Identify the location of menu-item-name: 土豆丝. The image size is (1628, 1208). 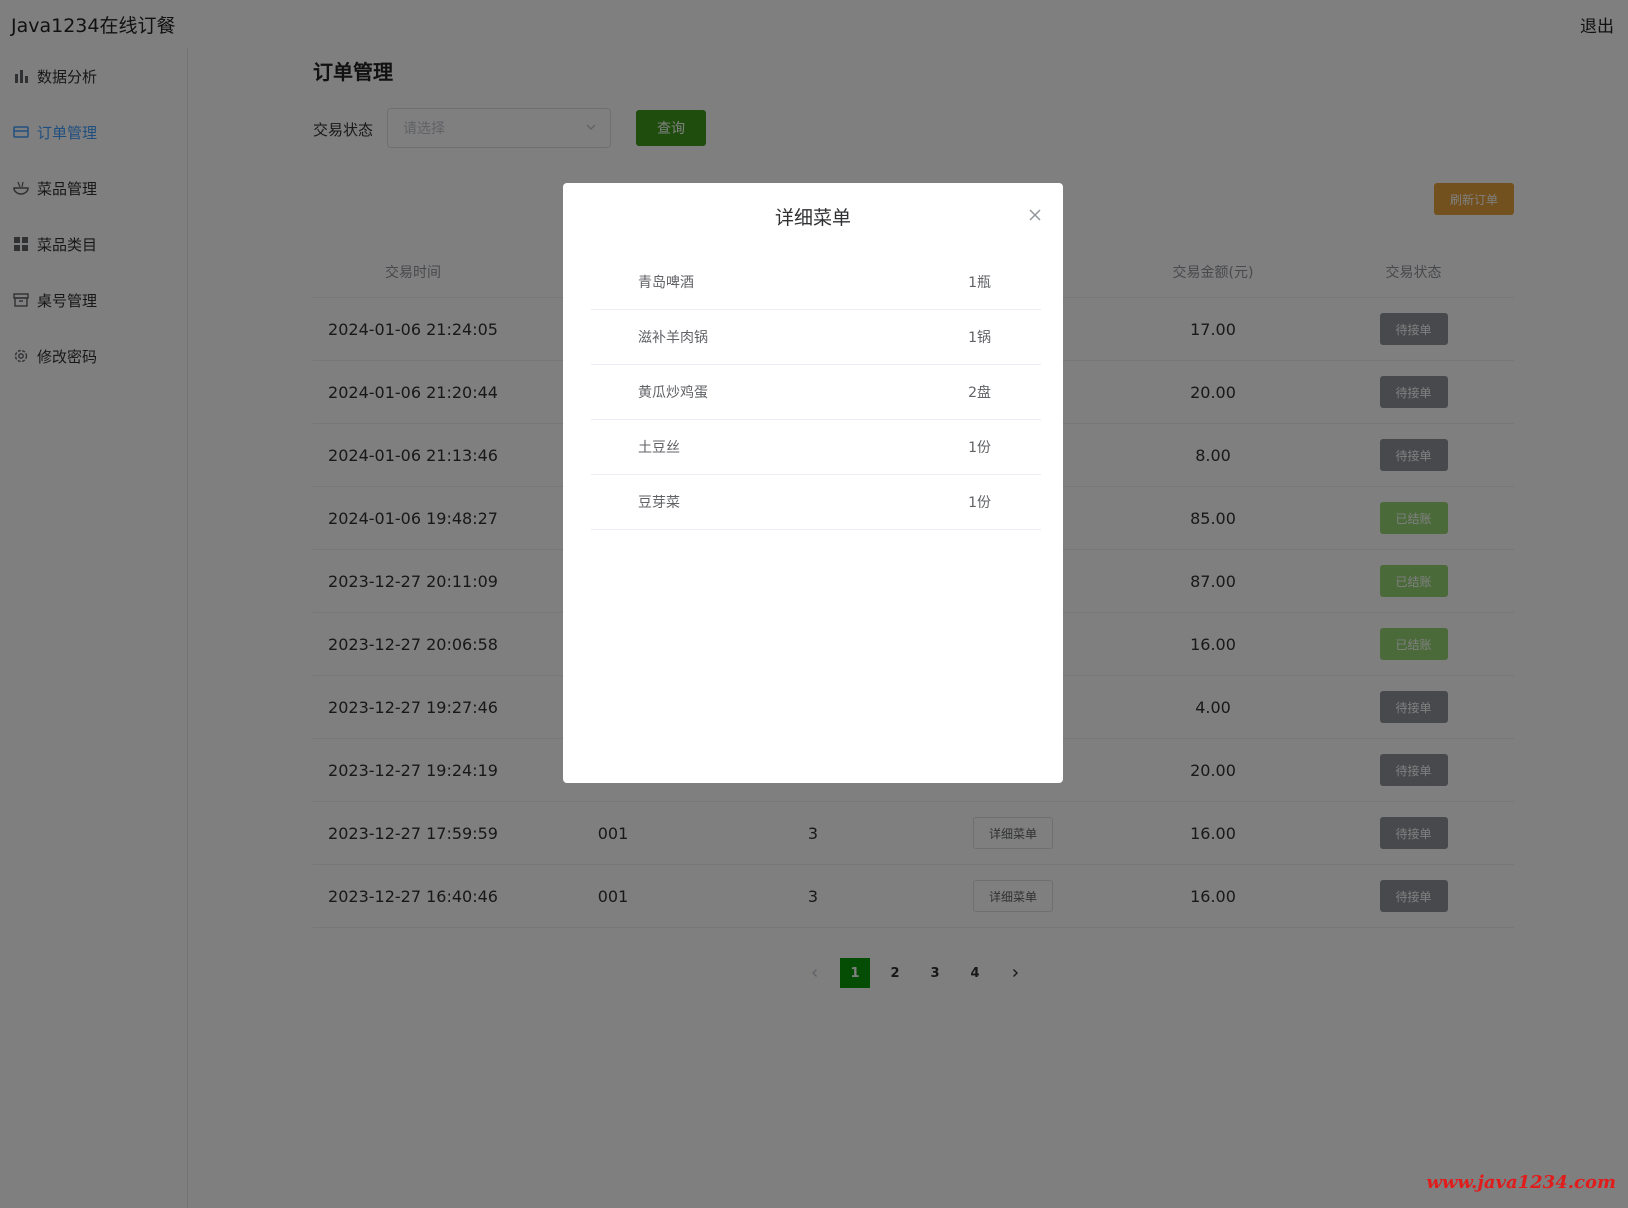
(659, 448).